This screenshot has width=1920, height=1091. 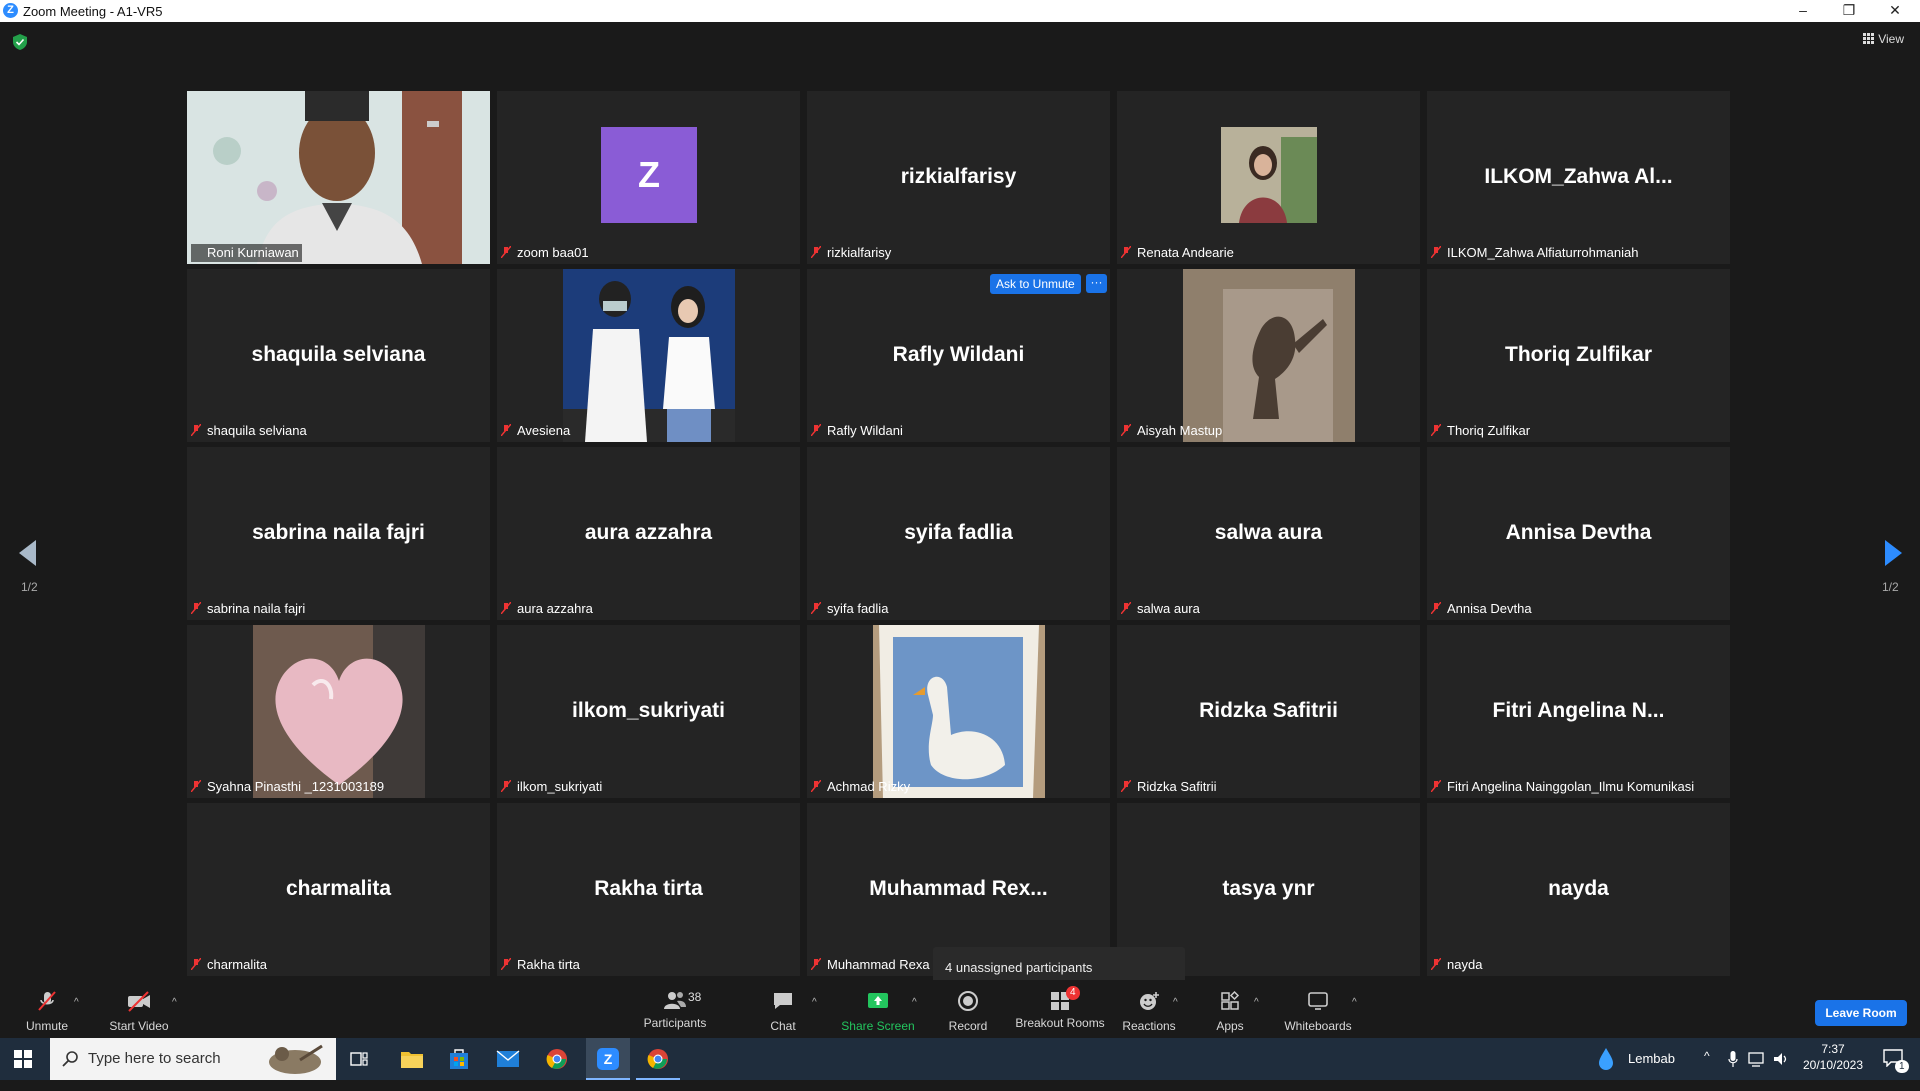 What do you see at coordinates (76, 1002) in the screenshot?
I see `audio-options-caret-icon: ^` at bounding box center [76, 1002].